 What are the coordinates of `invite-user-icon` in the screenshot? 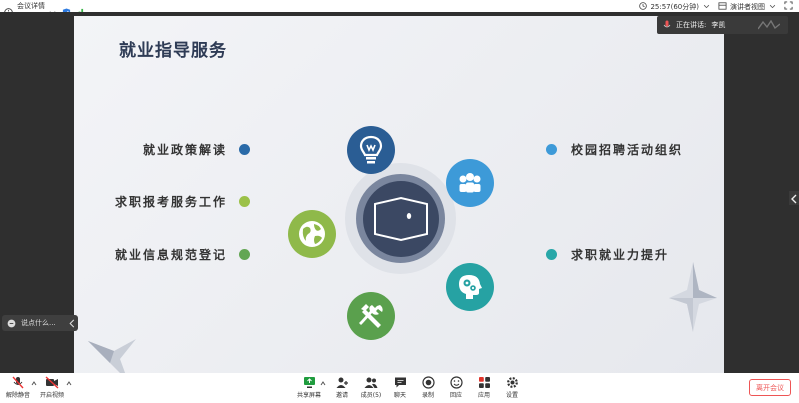 It's located at (342, 382).